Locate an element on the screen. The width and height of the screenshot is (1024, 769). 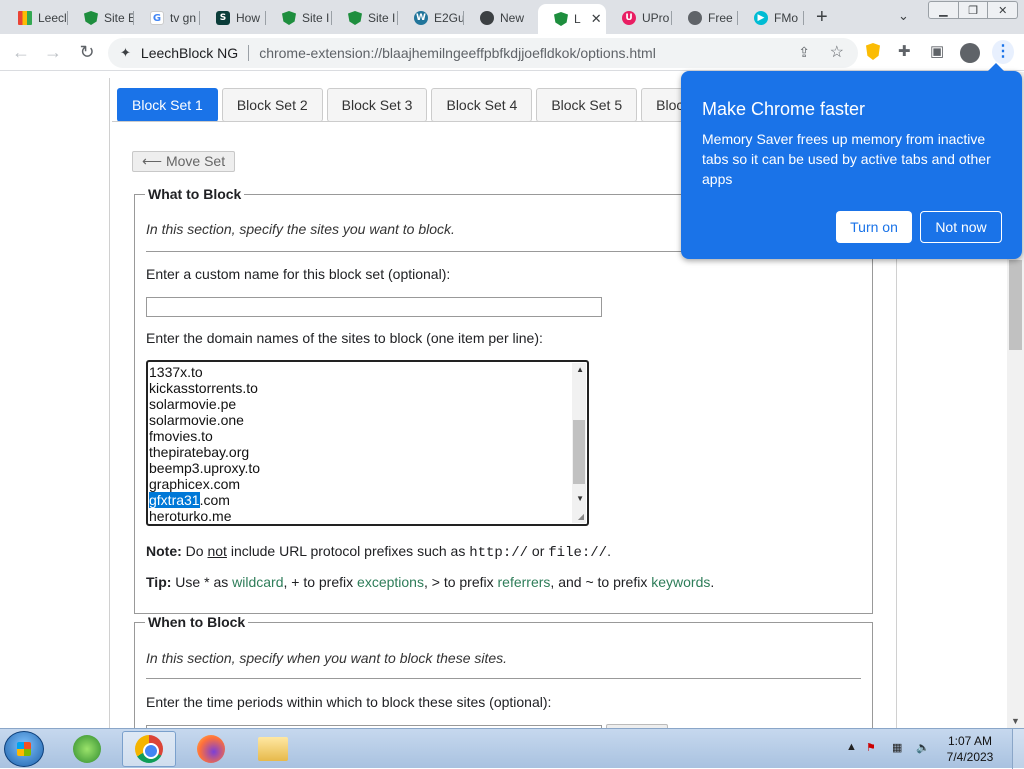
tab-label: E2Gu is located at coordinates (449, 18).